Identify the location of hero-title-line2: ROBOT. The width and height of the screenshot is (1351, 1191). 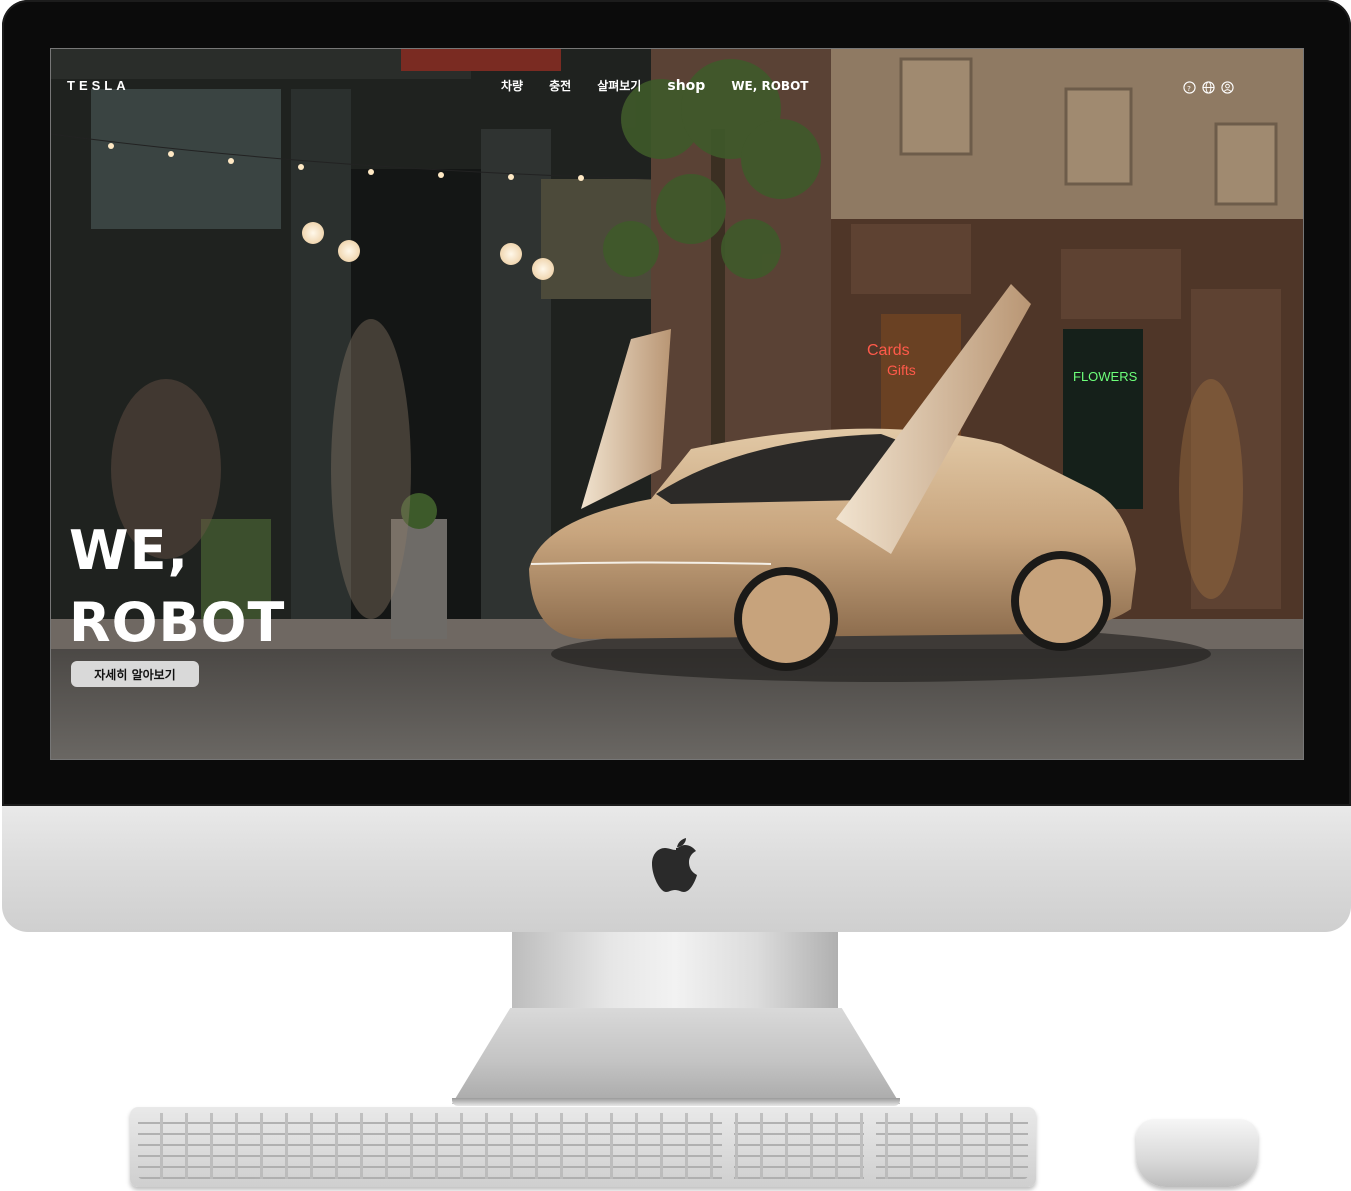
(177, 622).